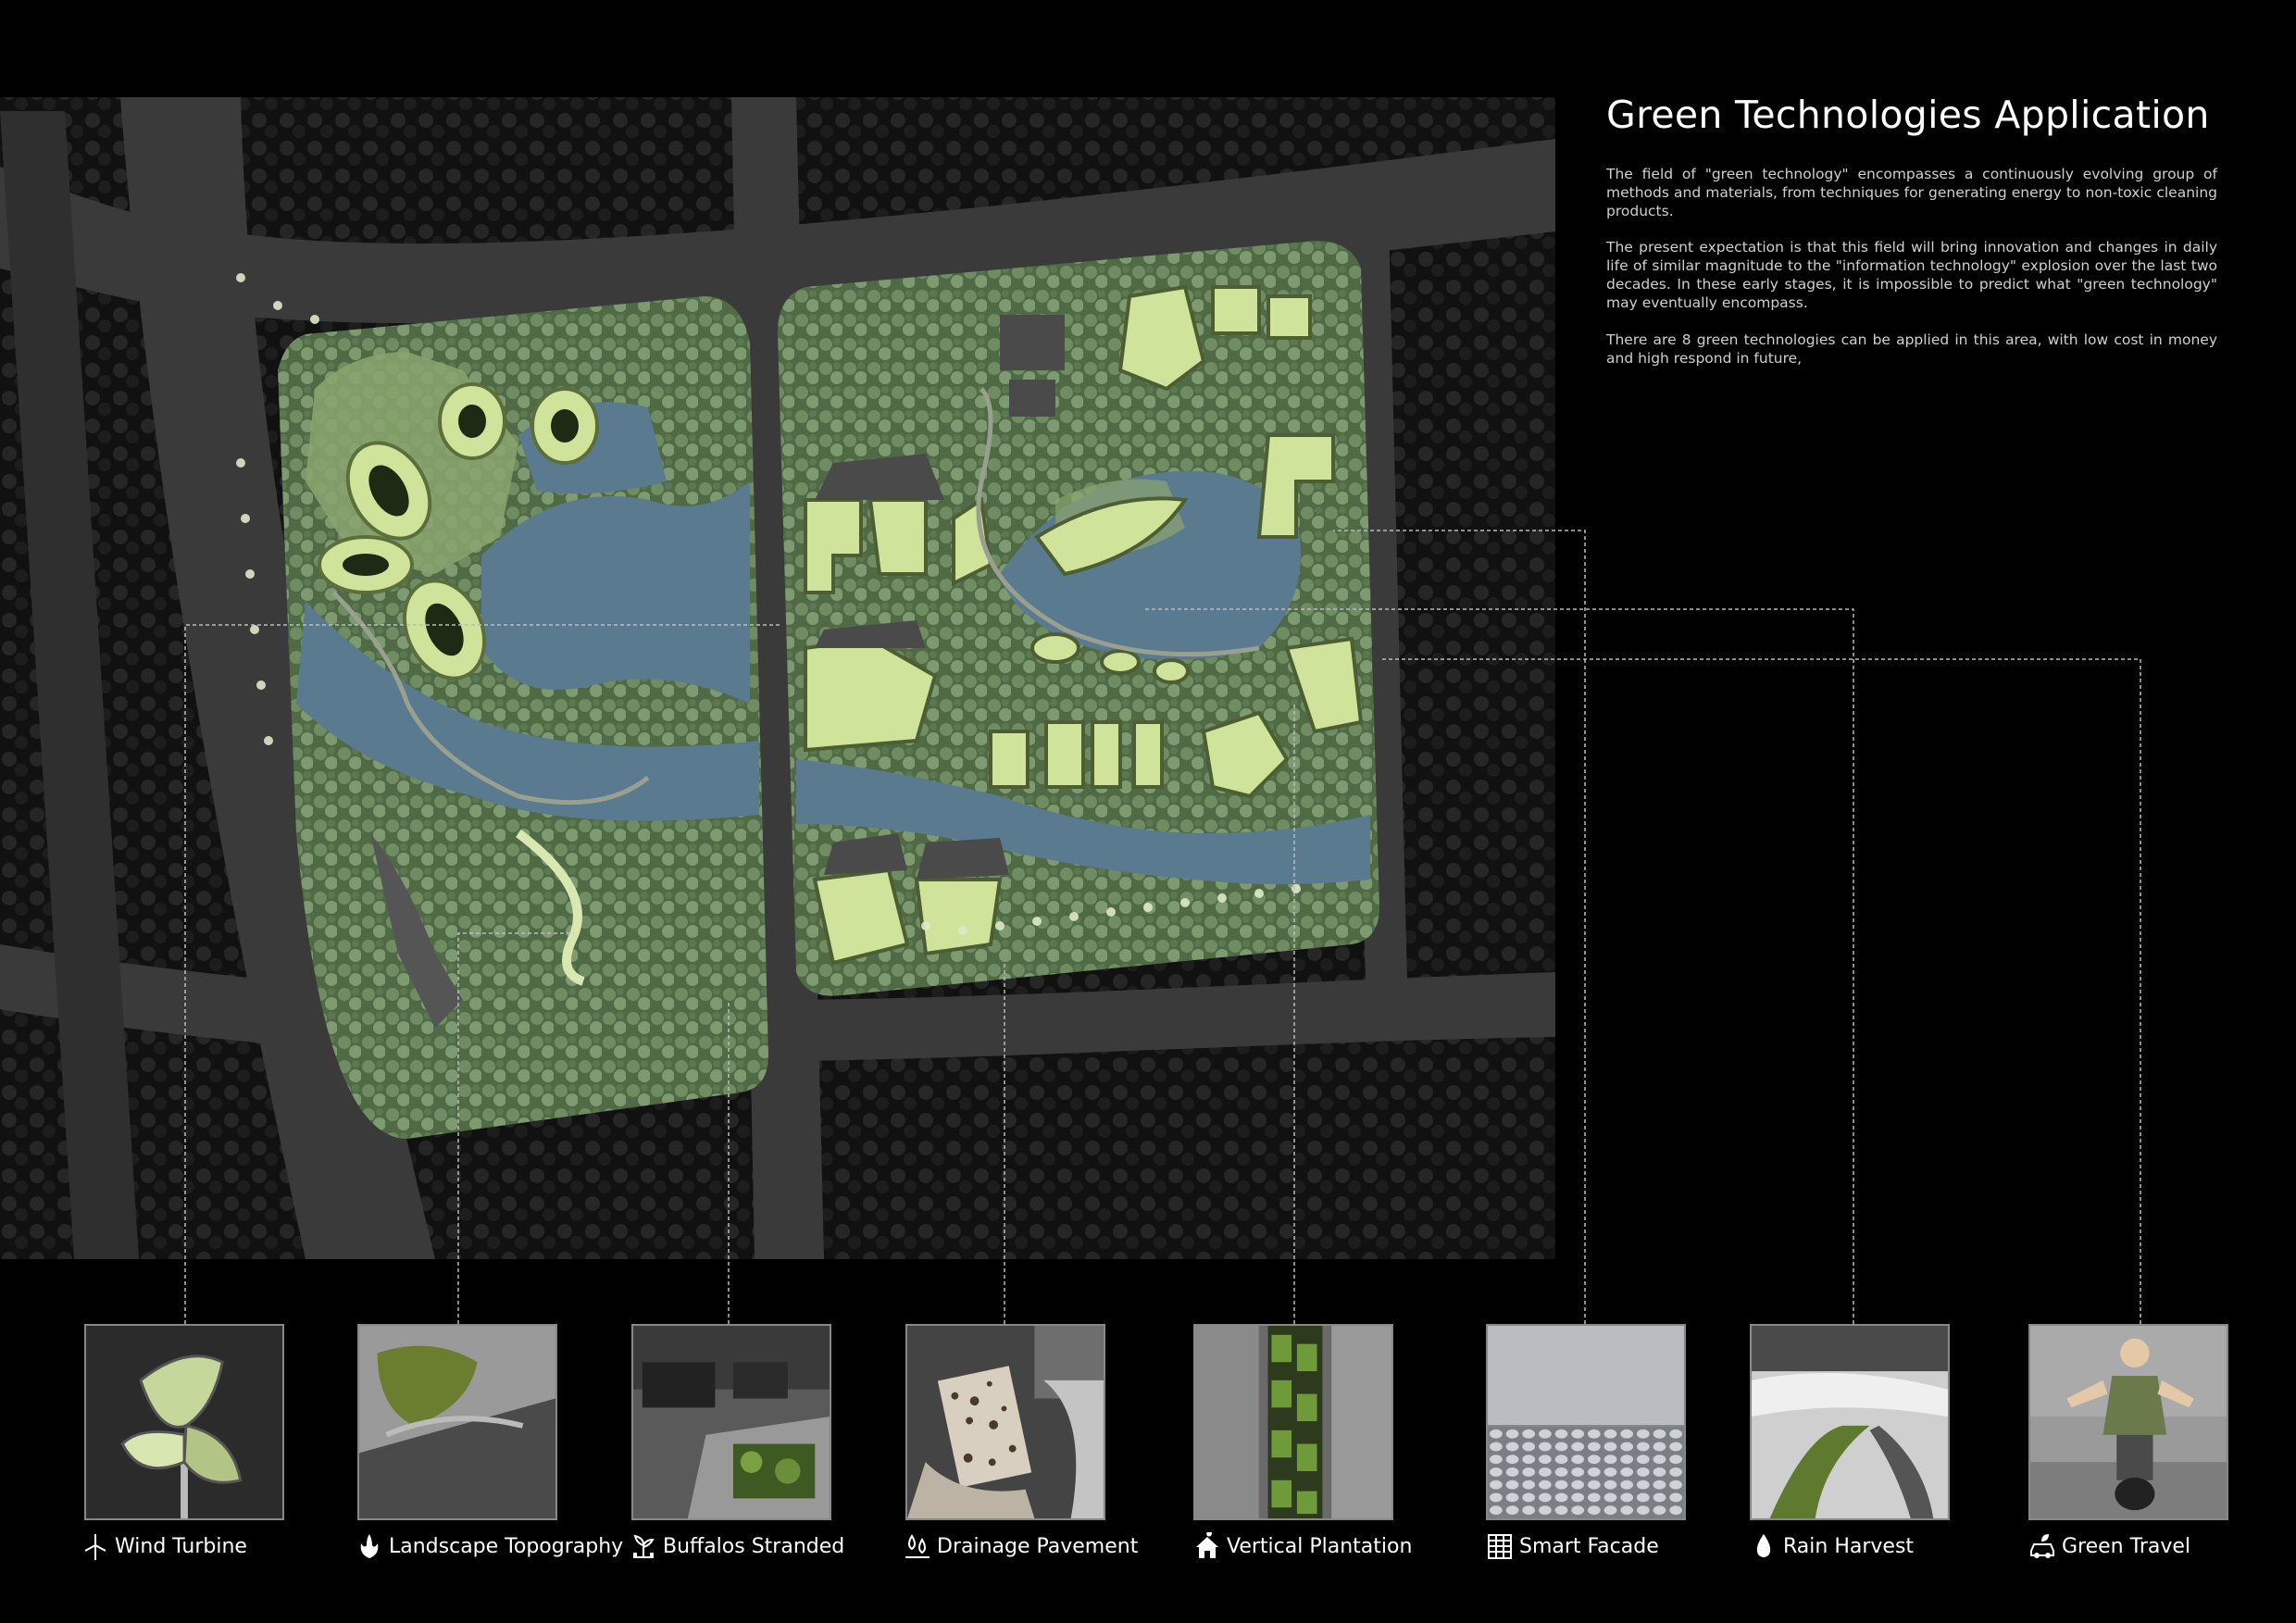 The image size is (2296, 1623). What do you see at coordinates (731, 1422) in the screenshot?
I see `buffalos-stranded-image` at bounding box center [731, 1422].